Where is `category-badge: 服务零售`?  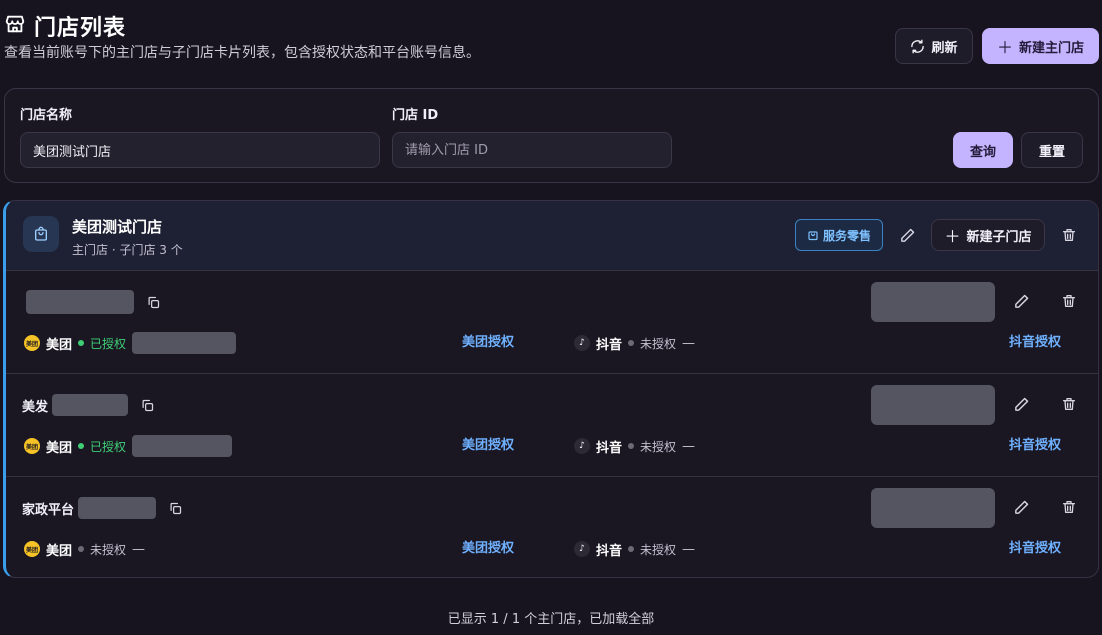 category-badge: 服务零售 is located at coordinates (839, 235).